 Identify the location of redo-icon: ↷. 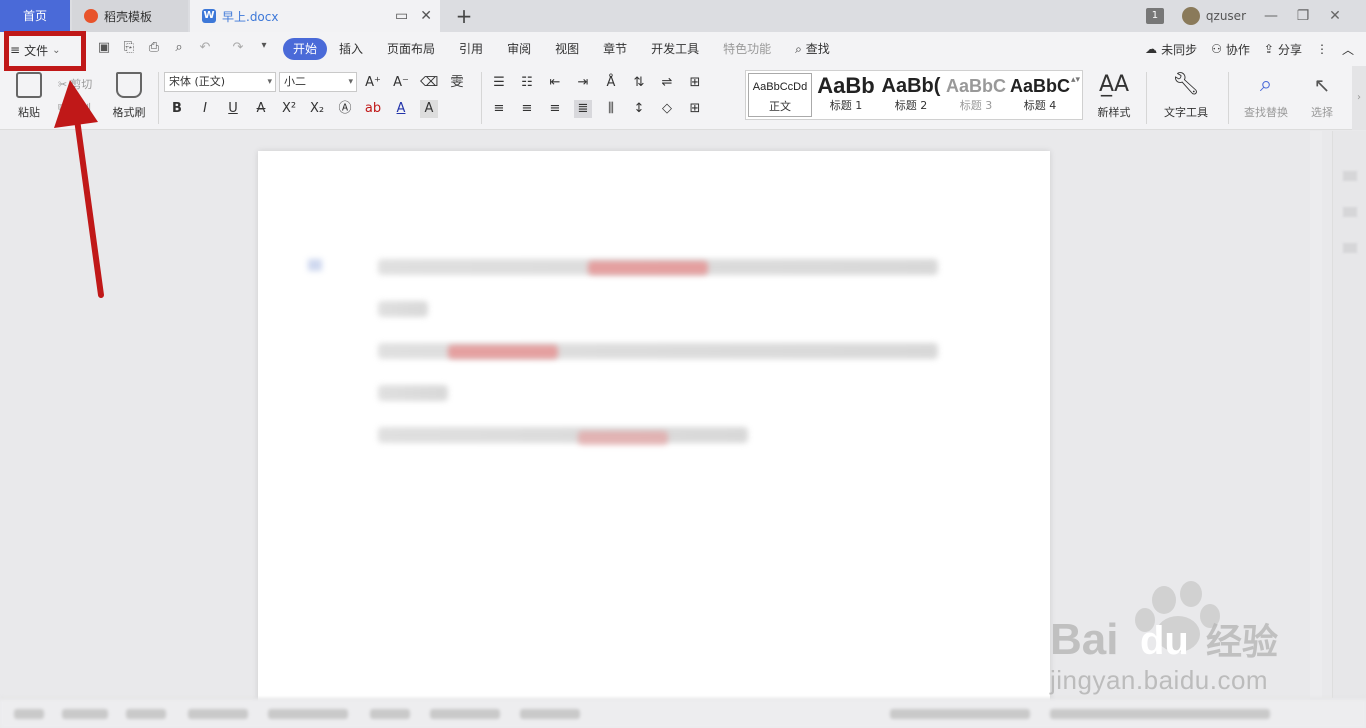
(238, 50).